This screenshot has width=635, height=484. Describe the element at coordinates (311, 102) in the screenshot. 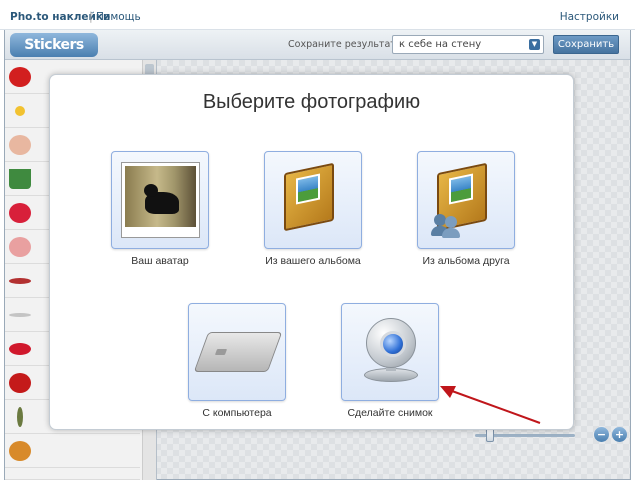

I see `dialog-title: Выберите фотографию` at that location.